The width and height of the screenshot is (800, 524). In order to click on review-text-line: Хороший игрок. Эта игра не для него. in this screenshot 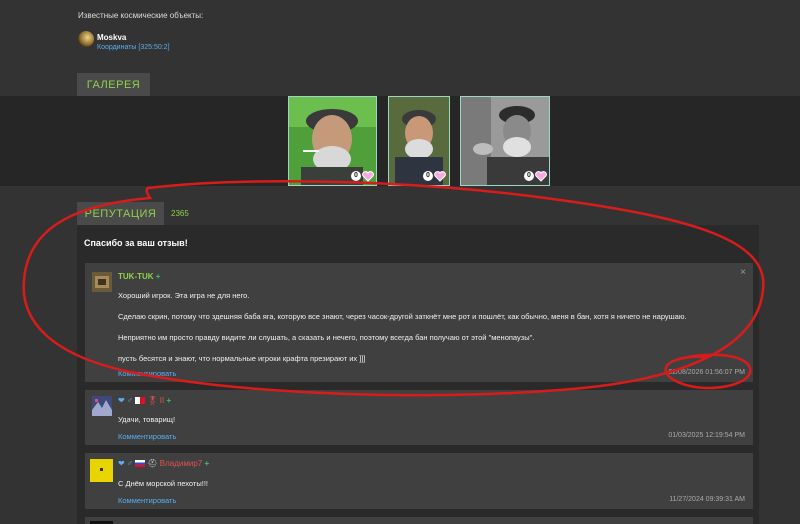, I will do `click(184, 295)`.